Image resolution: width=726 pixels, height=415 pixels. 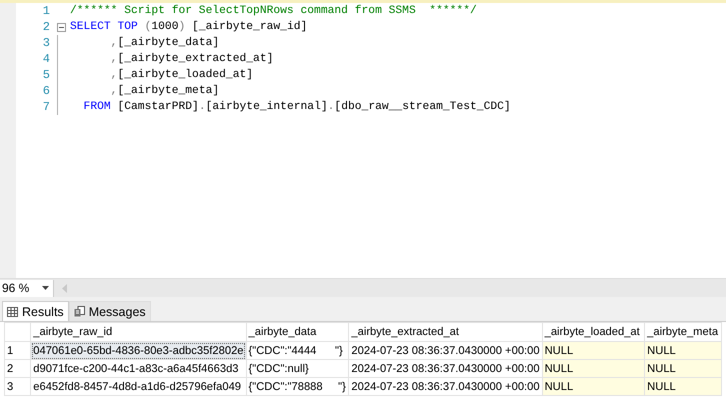 What do you see at coordinates (46, 75) in the screenshot?
I see `line-number: 5` at bounding box center [46, 75].